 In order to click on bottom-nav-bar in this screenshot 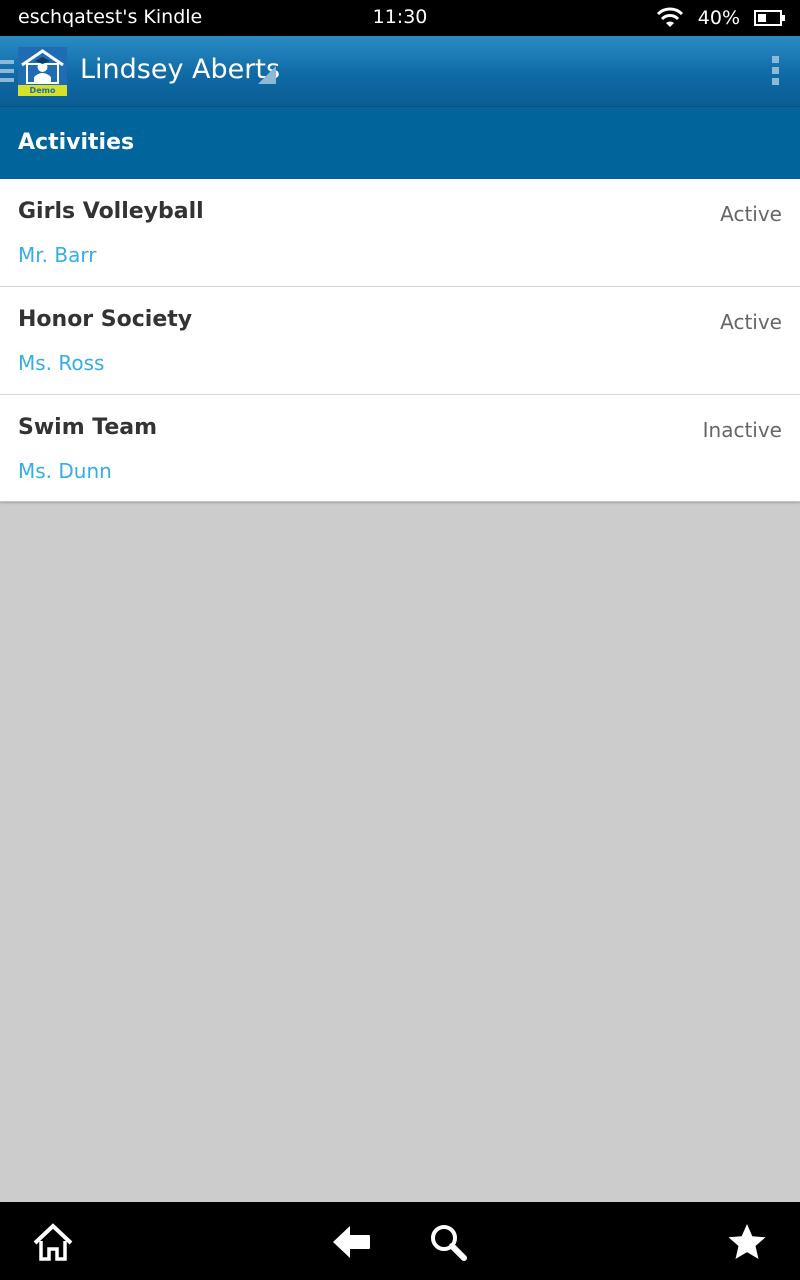, I will do `click(400, 1241)`.